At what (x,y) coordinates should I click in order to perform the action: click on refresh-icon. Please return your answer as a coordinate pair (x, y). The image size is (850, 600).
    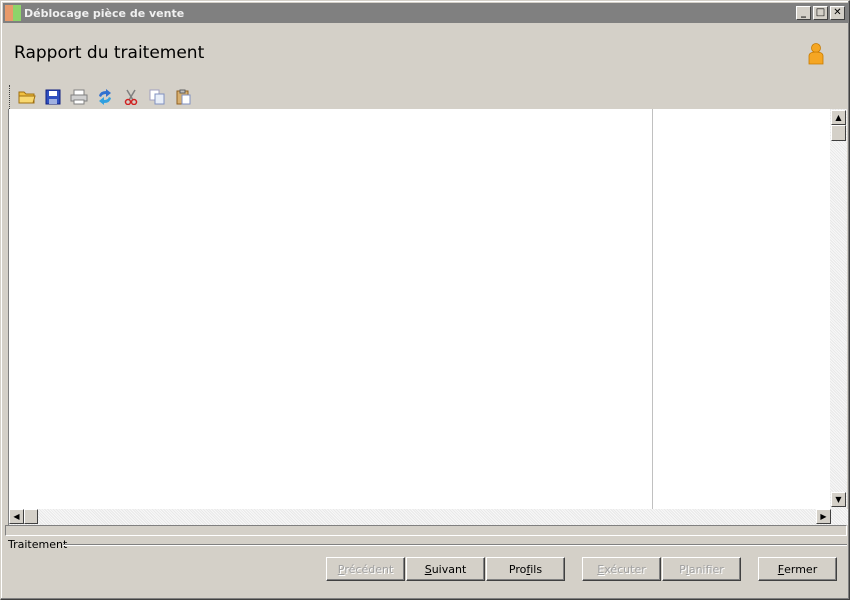
    Looking at the image, I should click on (105, 97).